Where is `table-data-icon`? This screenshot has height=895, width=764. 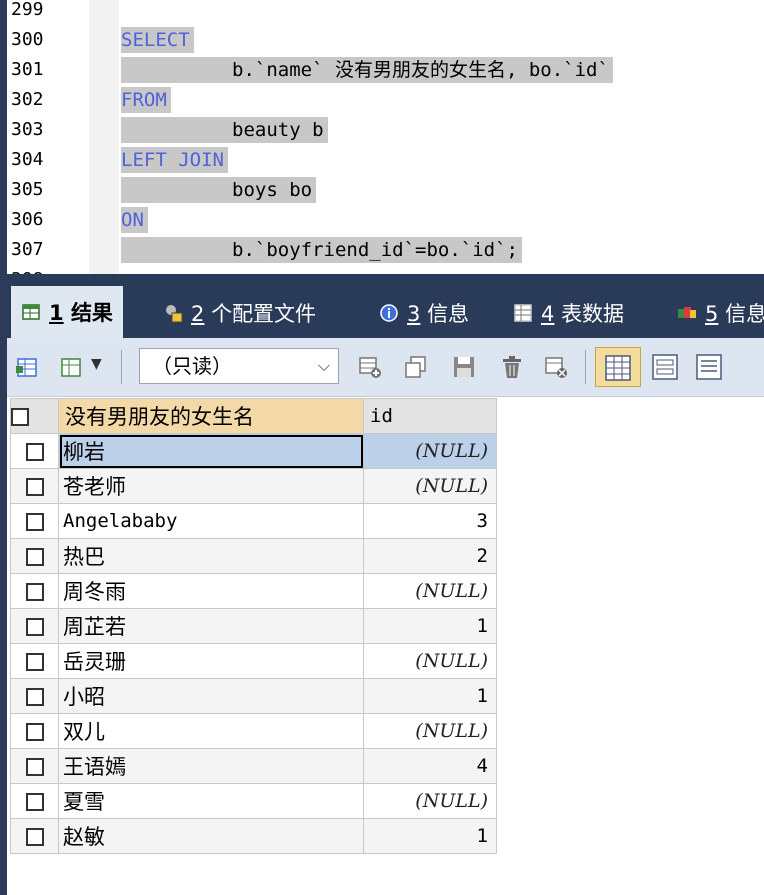 table-data-icon is located at coordinates (523, 313).